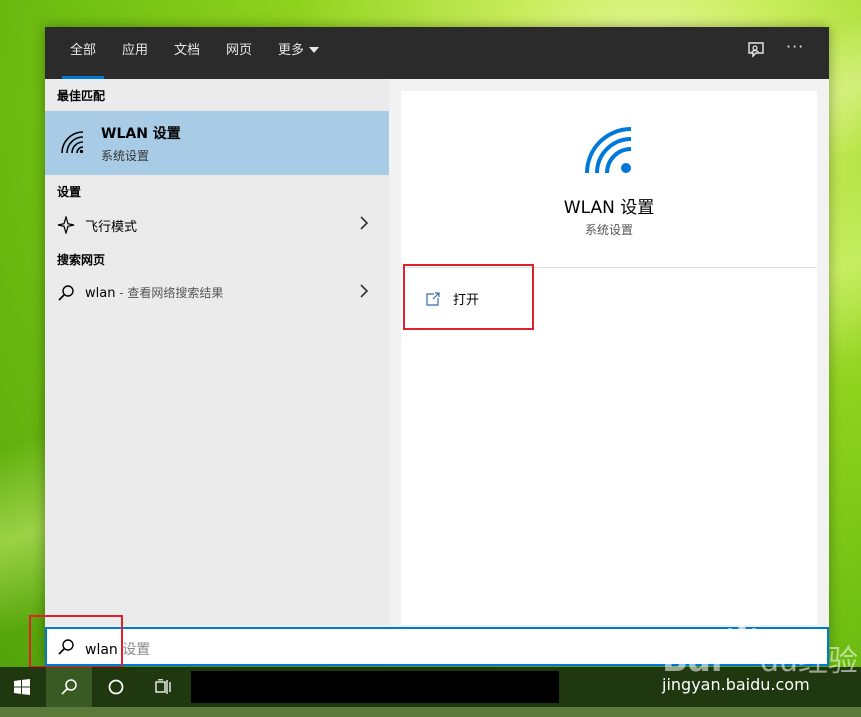 The width and height of the screenshot is (861, 717). Describe the element at coordinates (187, 53) in the screenshot. I see `tab-documents: 文档` at that location.